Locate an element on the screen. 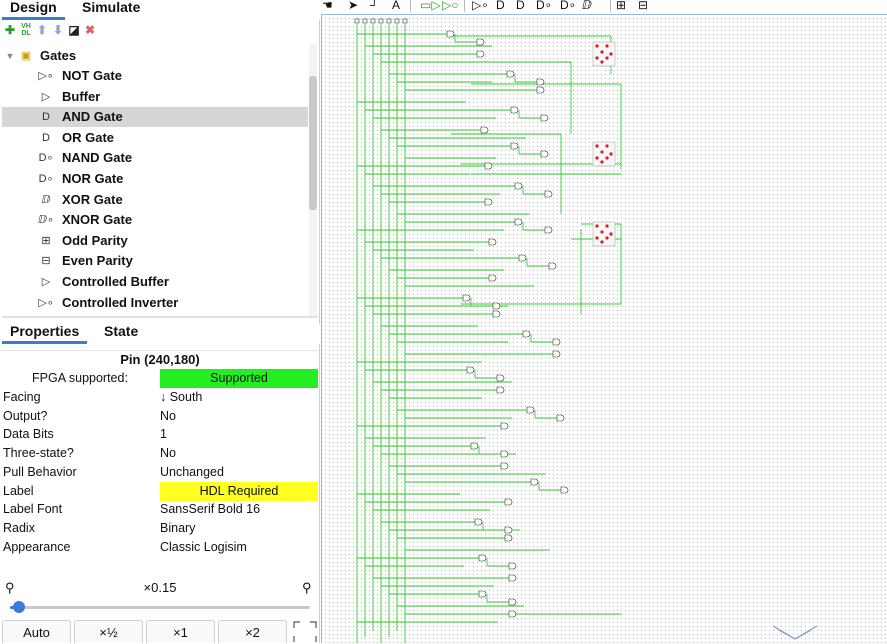 The height and width of the screenshot is (644, 887). tab-state: State is located at coordinates (121, 334).